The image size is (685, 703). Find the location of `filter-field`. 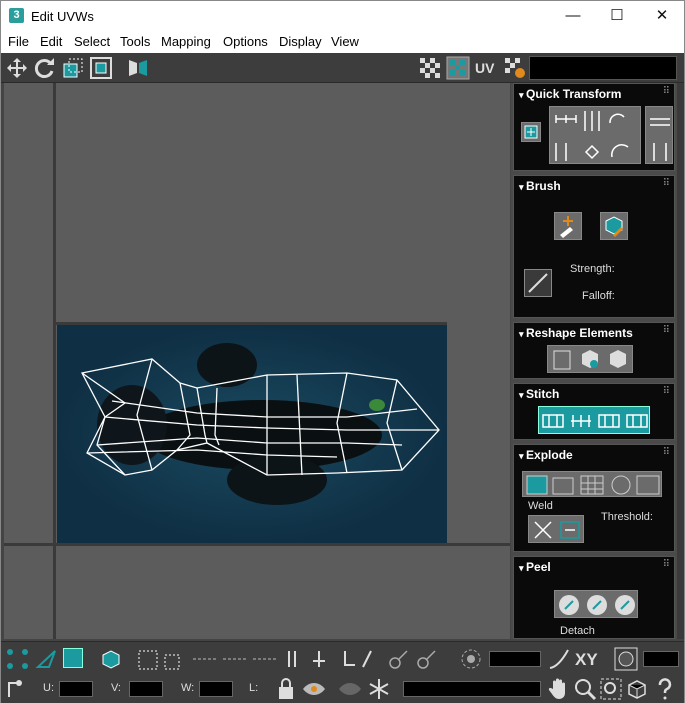

filter-field is located at coordinates (472, 689).